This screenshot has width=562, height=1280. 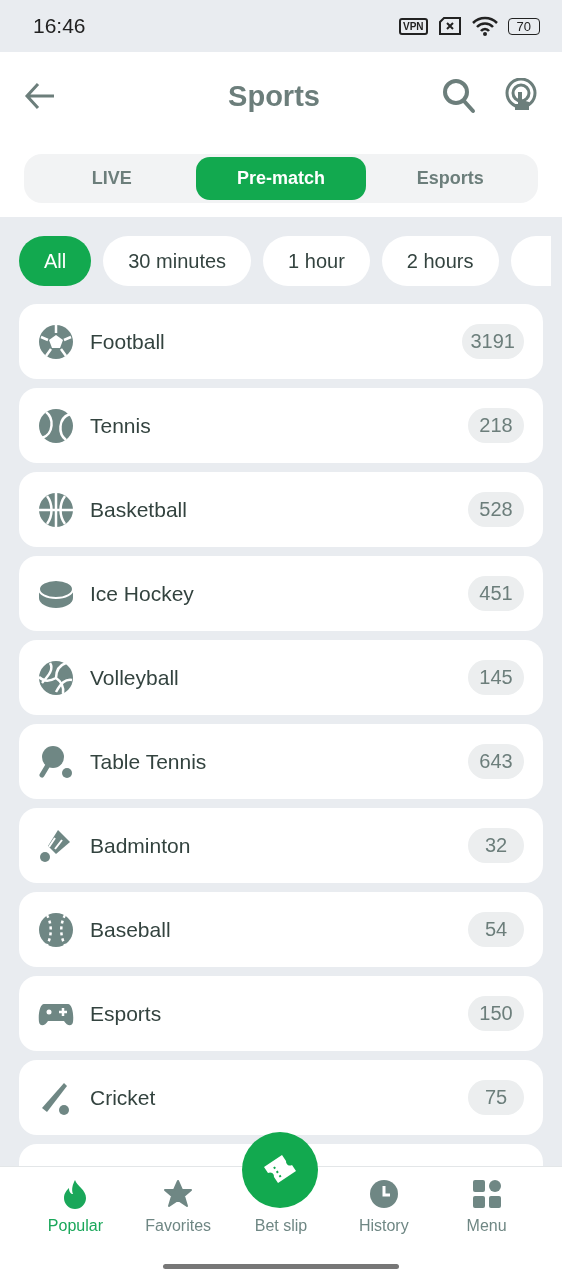 I want to click on tab: LIVE, so click(x=112, y=178).